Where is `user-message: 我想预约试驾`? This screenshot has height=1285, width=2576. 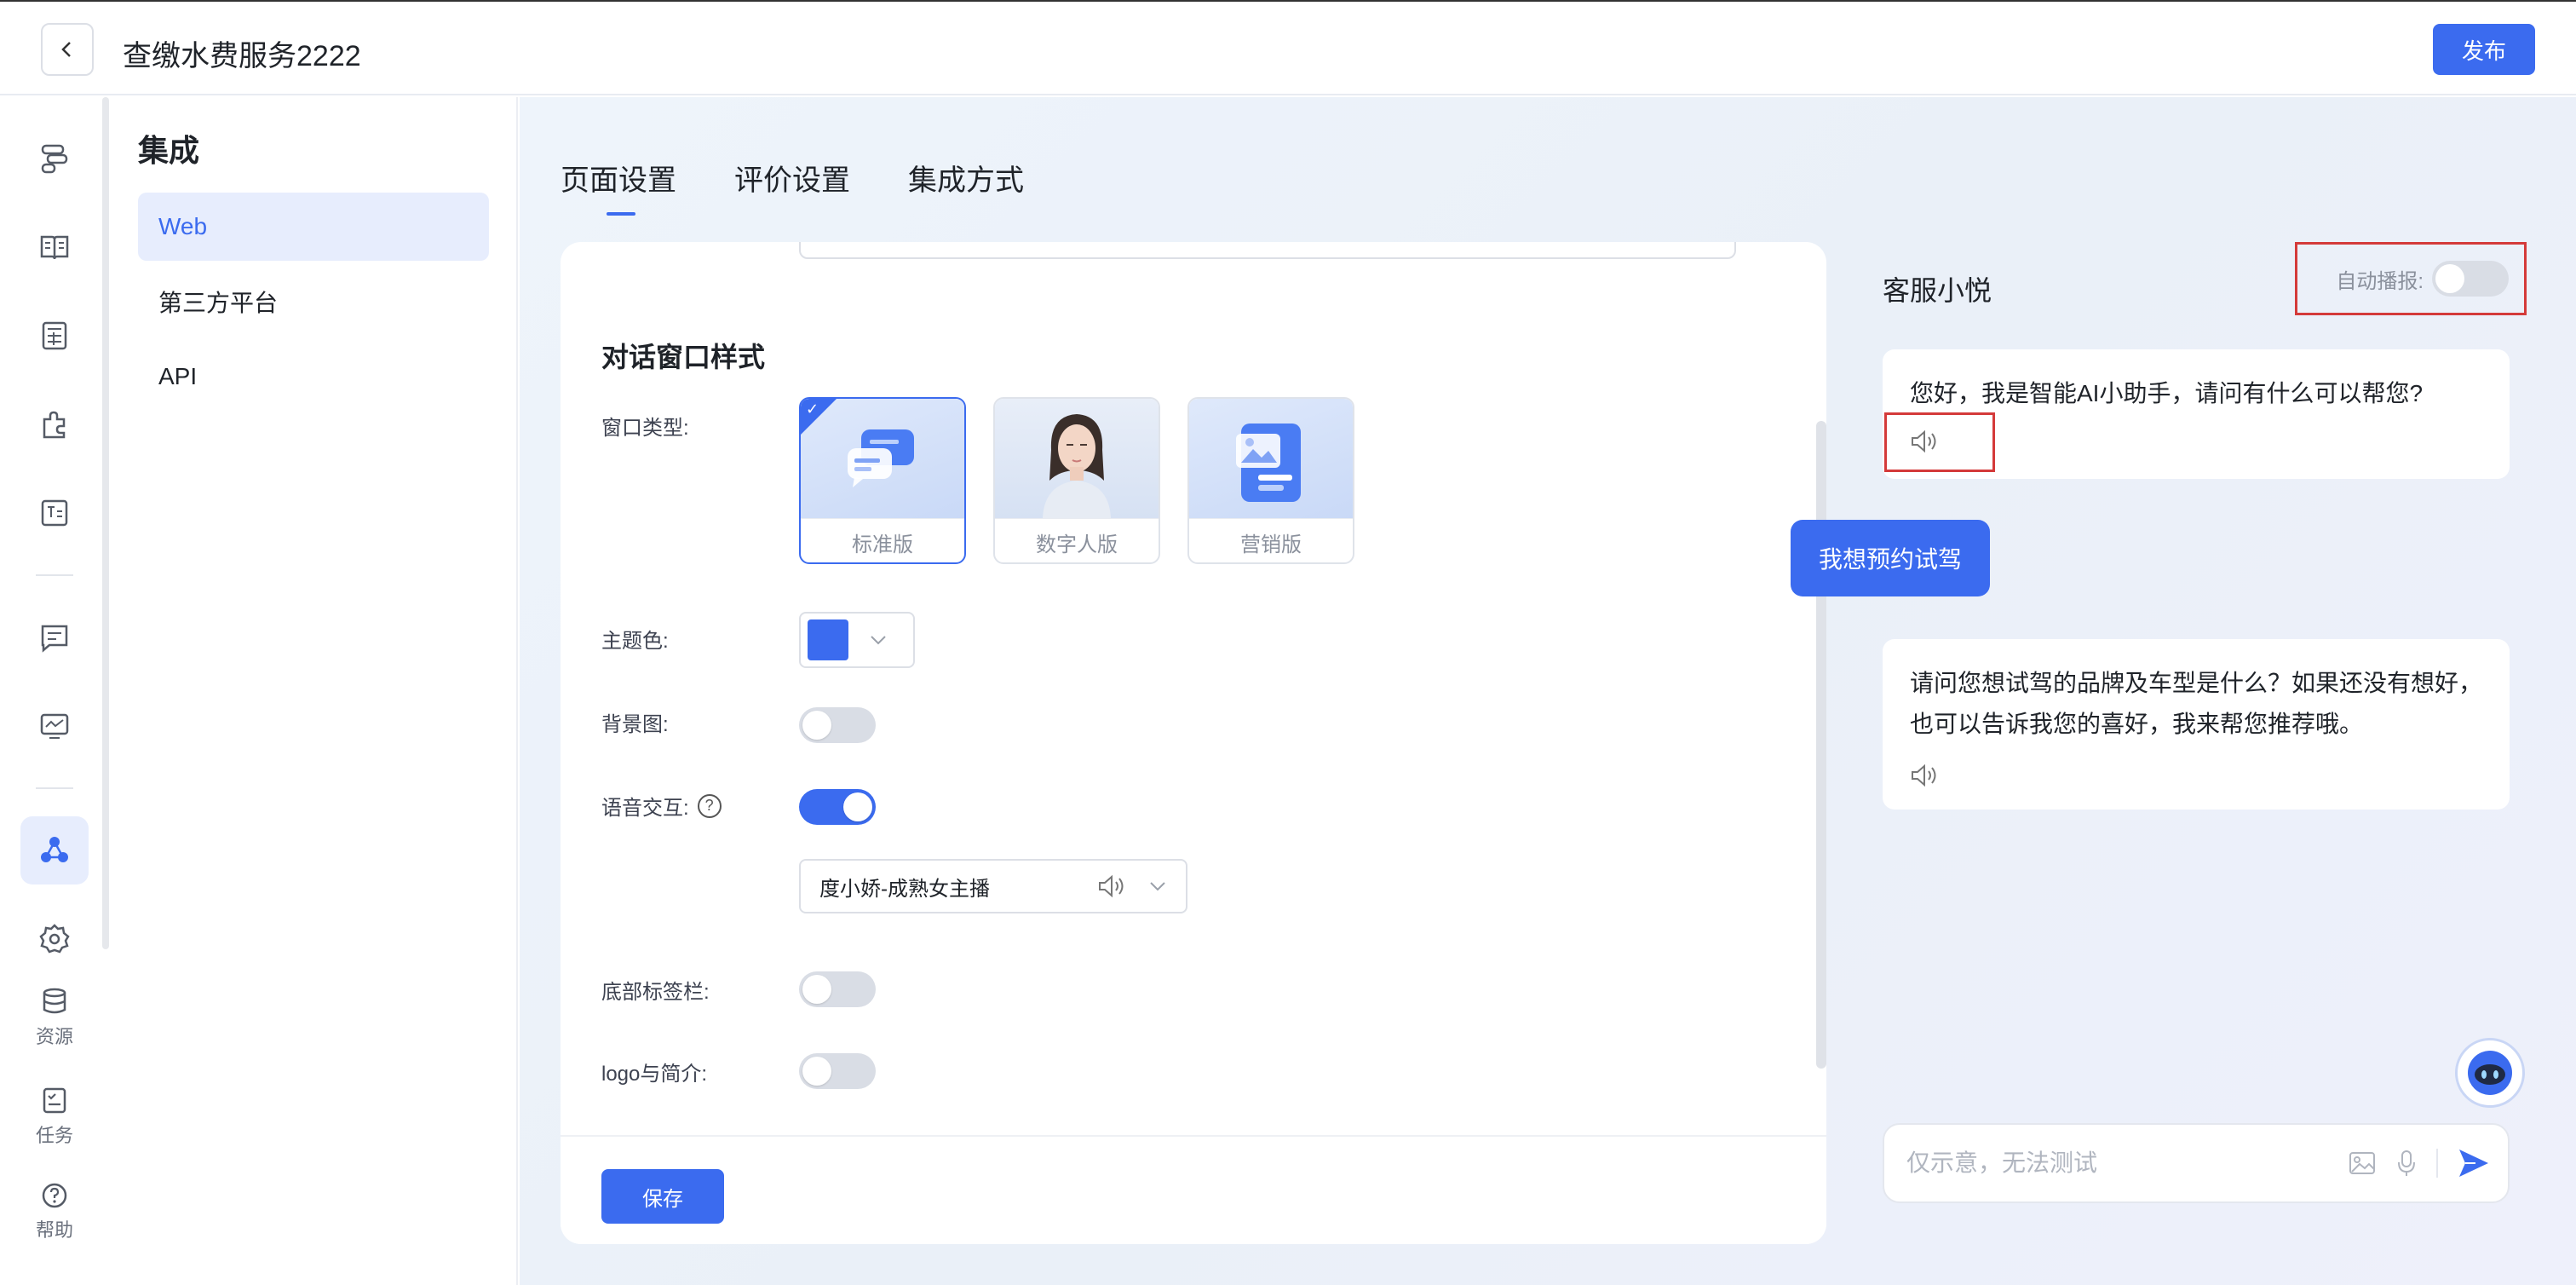
user-message: 我想预约试驾 is located at coordinates (1891, 558).